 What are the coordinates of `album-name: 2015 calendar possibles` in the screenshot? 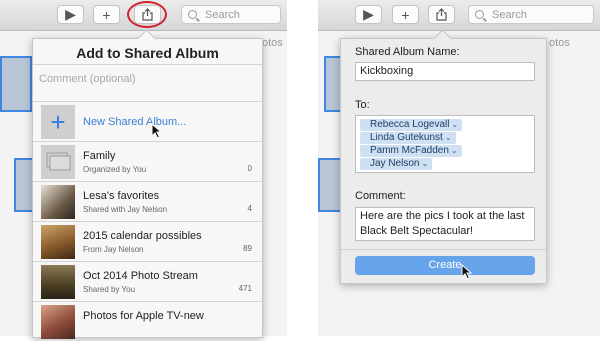 It's located at (142, 236).